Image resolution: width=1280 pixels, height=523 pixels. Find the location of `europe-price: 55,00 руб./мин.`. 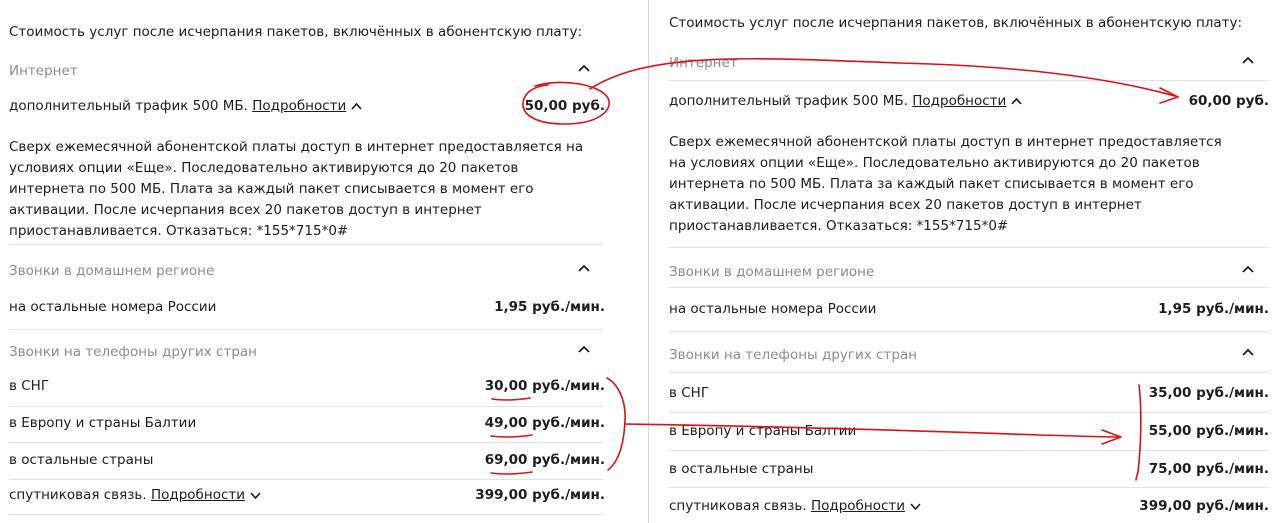

europe-price: 55,00 руб./мин. is located at coordinates (1208, 431).